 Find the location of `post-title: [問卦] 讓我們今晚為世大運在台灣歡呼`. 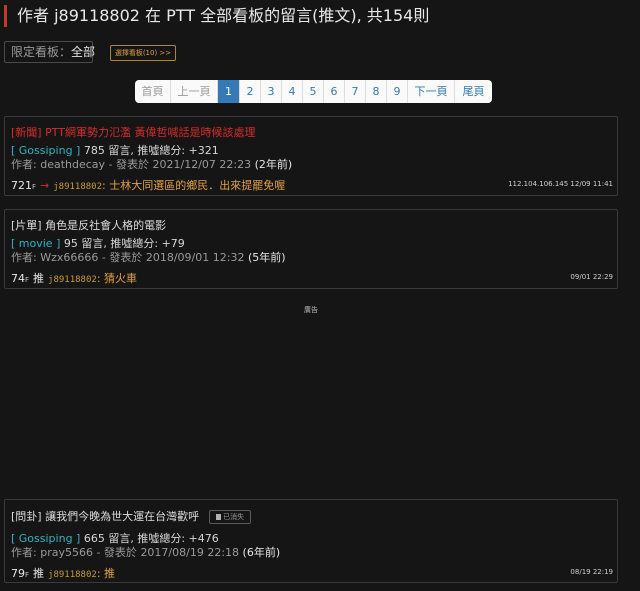

post-title: [問卦] 讓我們今晚為世大運在台灣歡呼 is located at coordinates (105, 516).